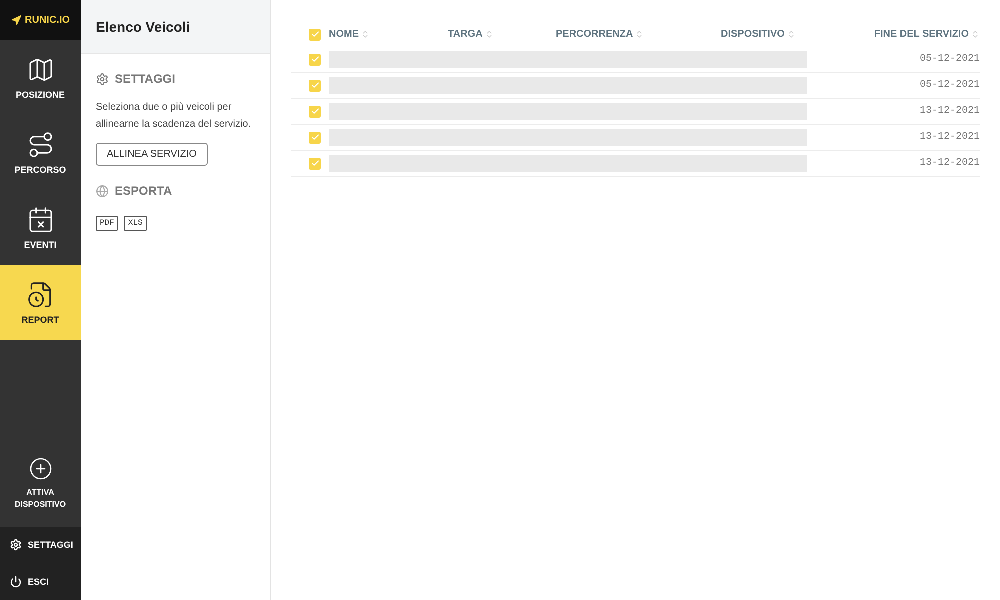 The height and width of the screenshot is (600, 1000). Describe the element at coordinates (600, 34) in the screenshot. I see `column-header: PERCORRENZA` at that location.